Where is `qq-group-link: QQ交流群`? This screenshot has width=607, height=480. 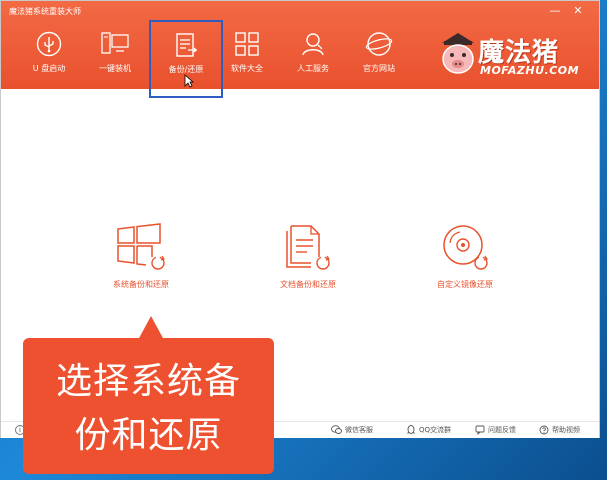 qq-group-link: QQ交流群 is located at coordinates (428, 430).